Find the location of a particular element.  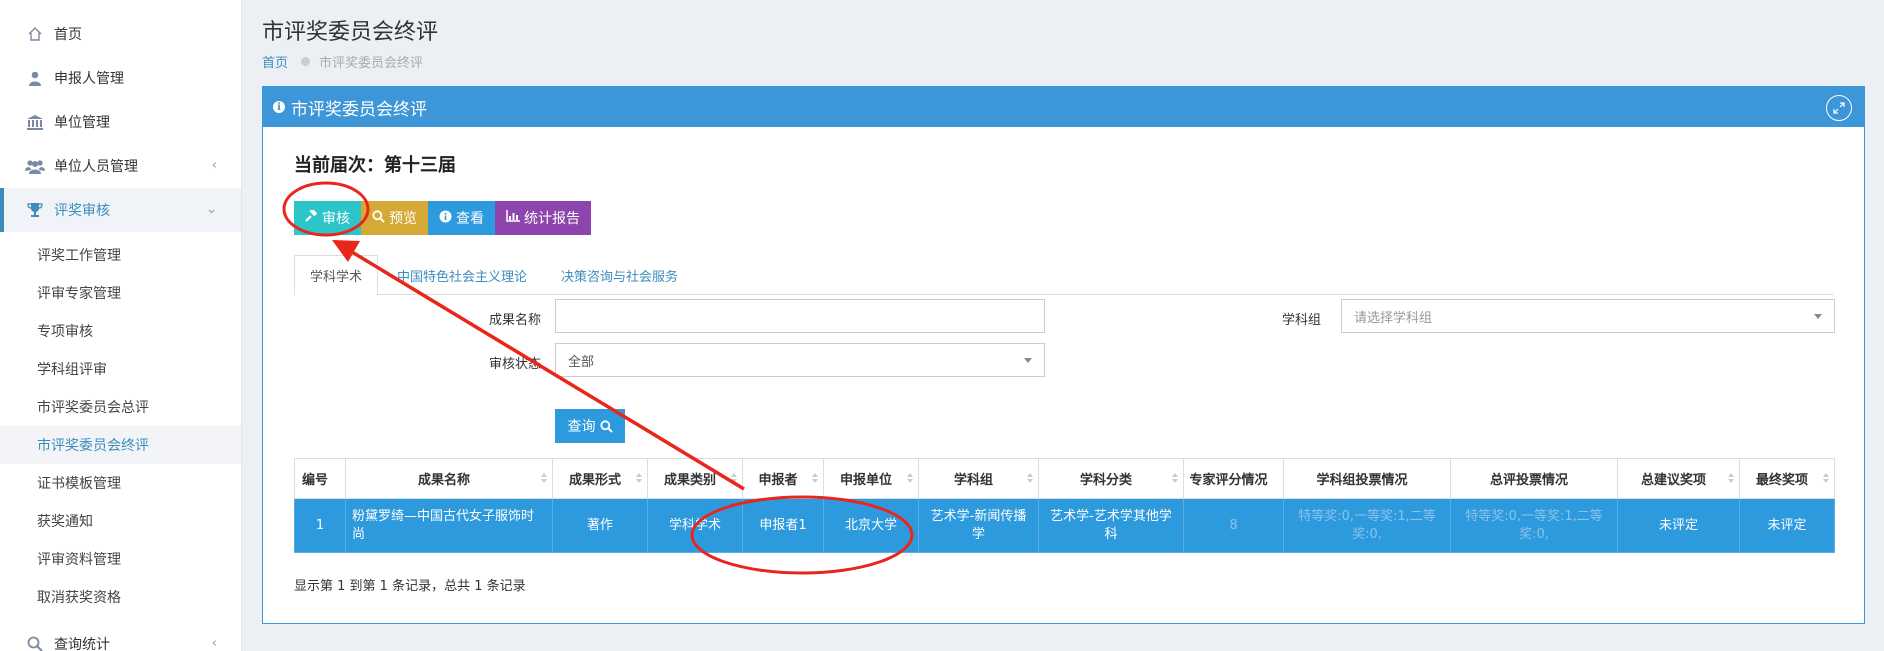

view-button: 查看 is located at coordinates (461, 218).